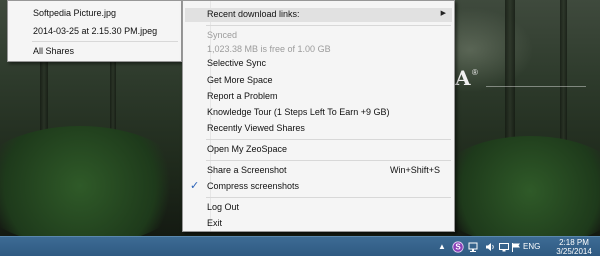  I want to click on recently-viewed-shares-item: Recently Viewed Shares, so click(318, 129).